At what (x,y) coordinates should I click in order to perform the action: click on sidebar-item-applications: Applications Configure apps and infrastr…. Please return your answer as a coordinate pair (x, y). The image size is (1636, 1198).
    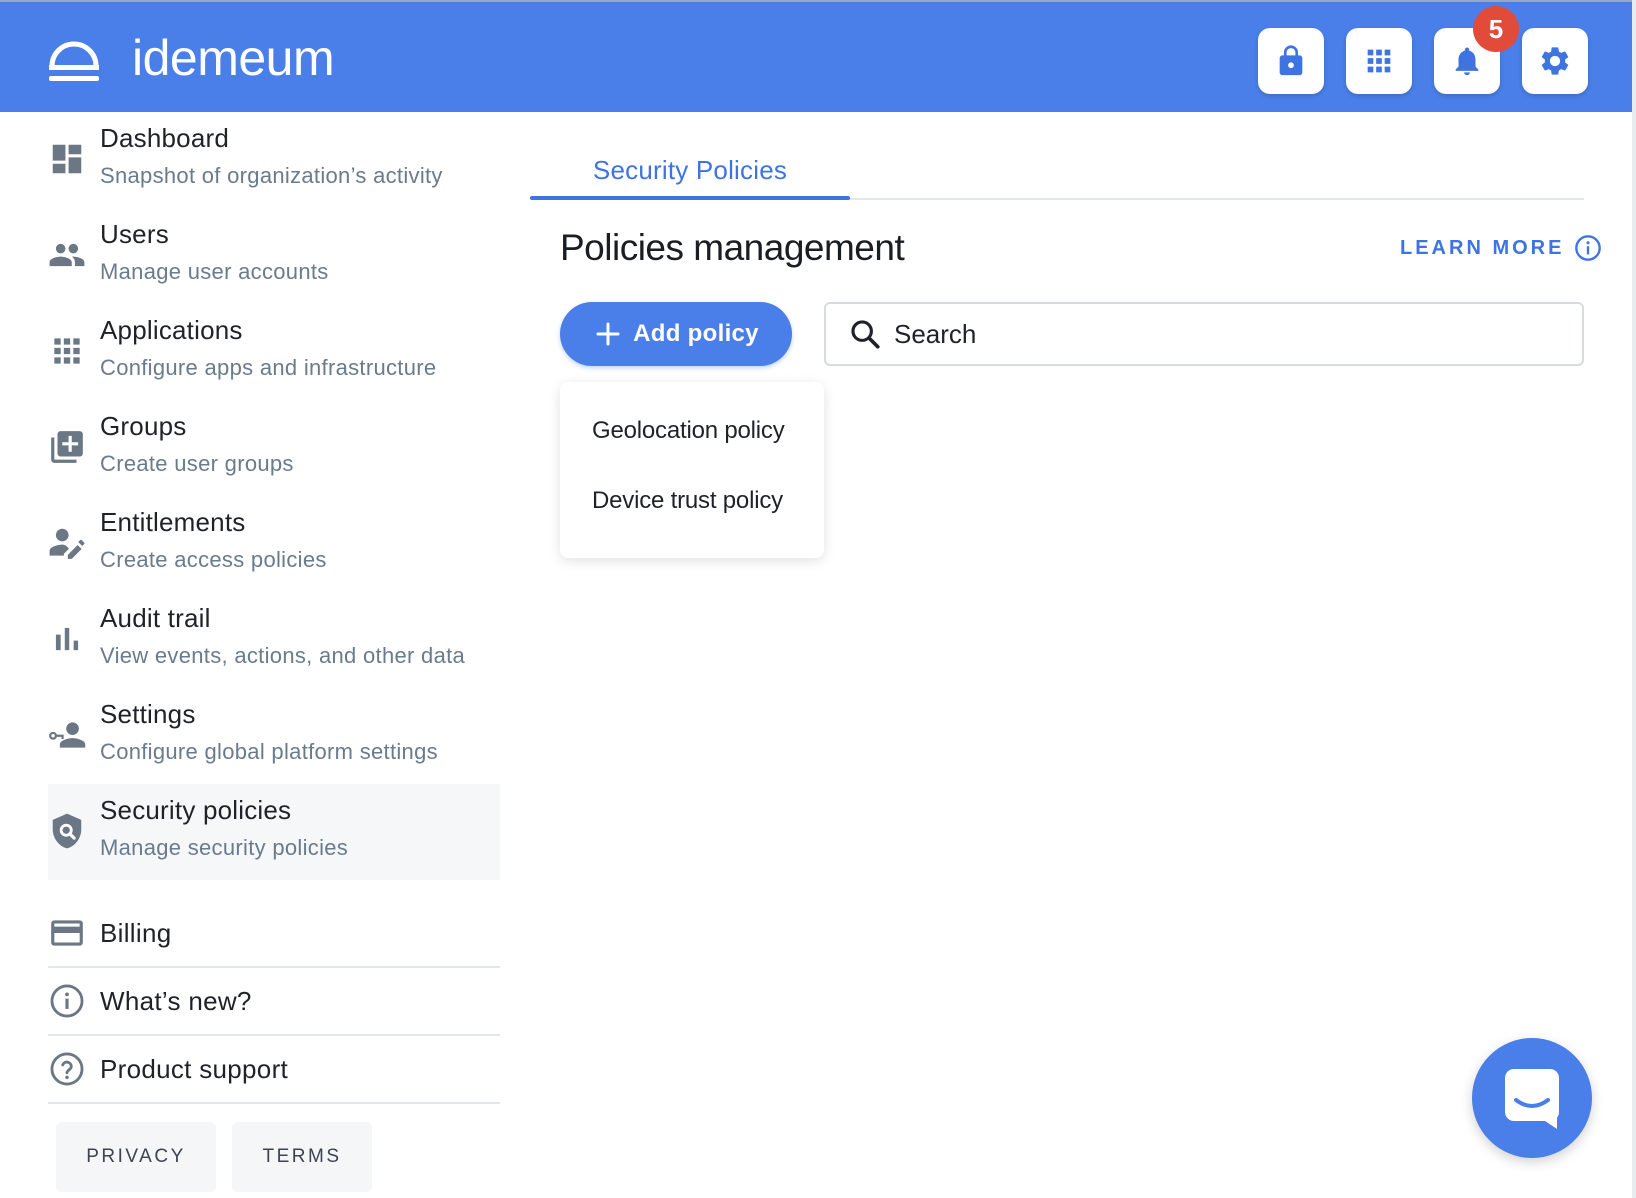
    Looking at the image, I should click on (274, 352).